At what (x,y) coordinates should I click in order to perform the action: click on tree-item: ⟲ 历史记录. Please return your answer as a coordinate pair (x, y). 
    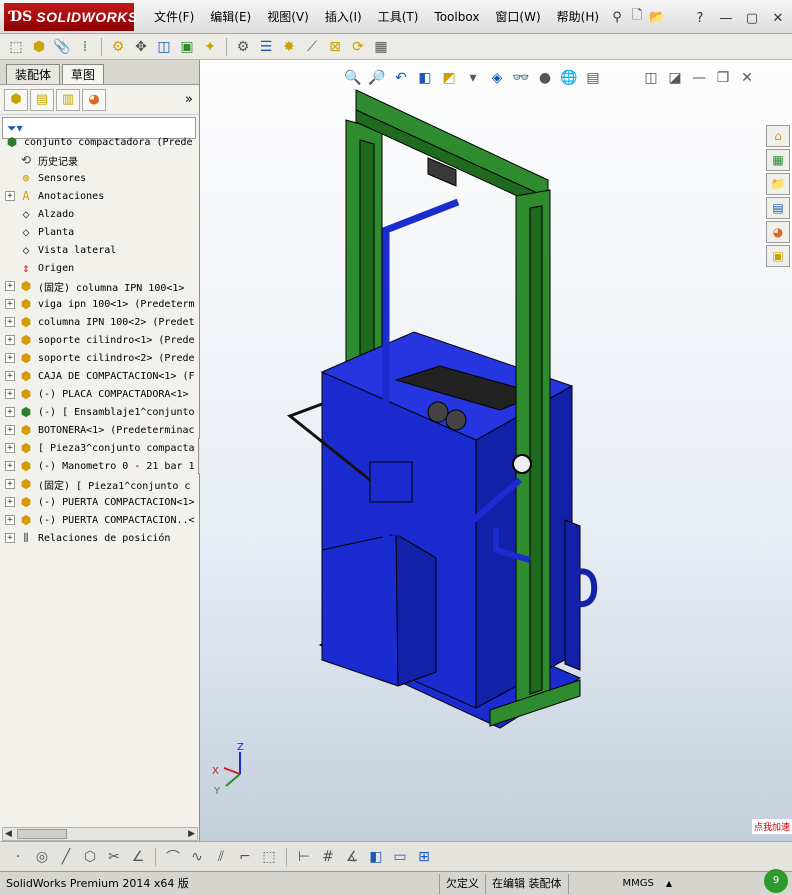
    Looking at the image, I should click on (99, 160).